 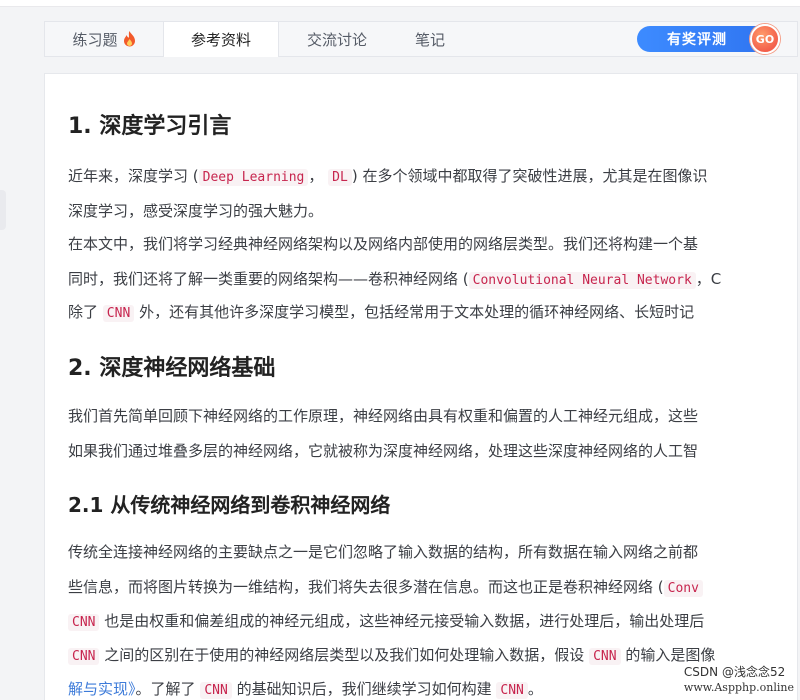 I want to click on text-span: 的输入是图像, so click(x=670, y=655).